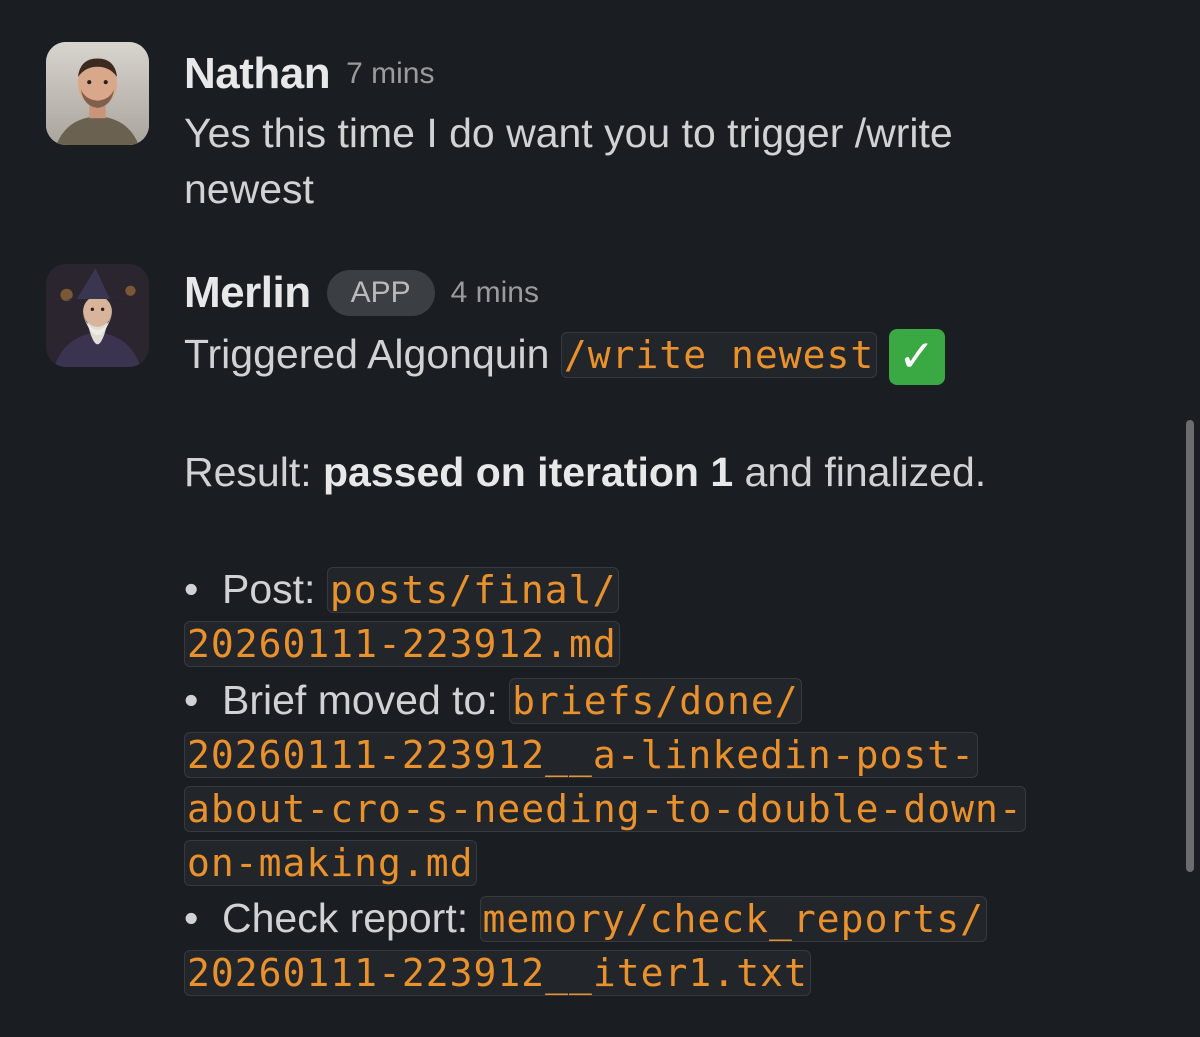 This screenshot has height=1037, width=1200. Describe the element at coordinates (390, 74) in the screenshot. I see `timestamp: 7 mins` at that location.